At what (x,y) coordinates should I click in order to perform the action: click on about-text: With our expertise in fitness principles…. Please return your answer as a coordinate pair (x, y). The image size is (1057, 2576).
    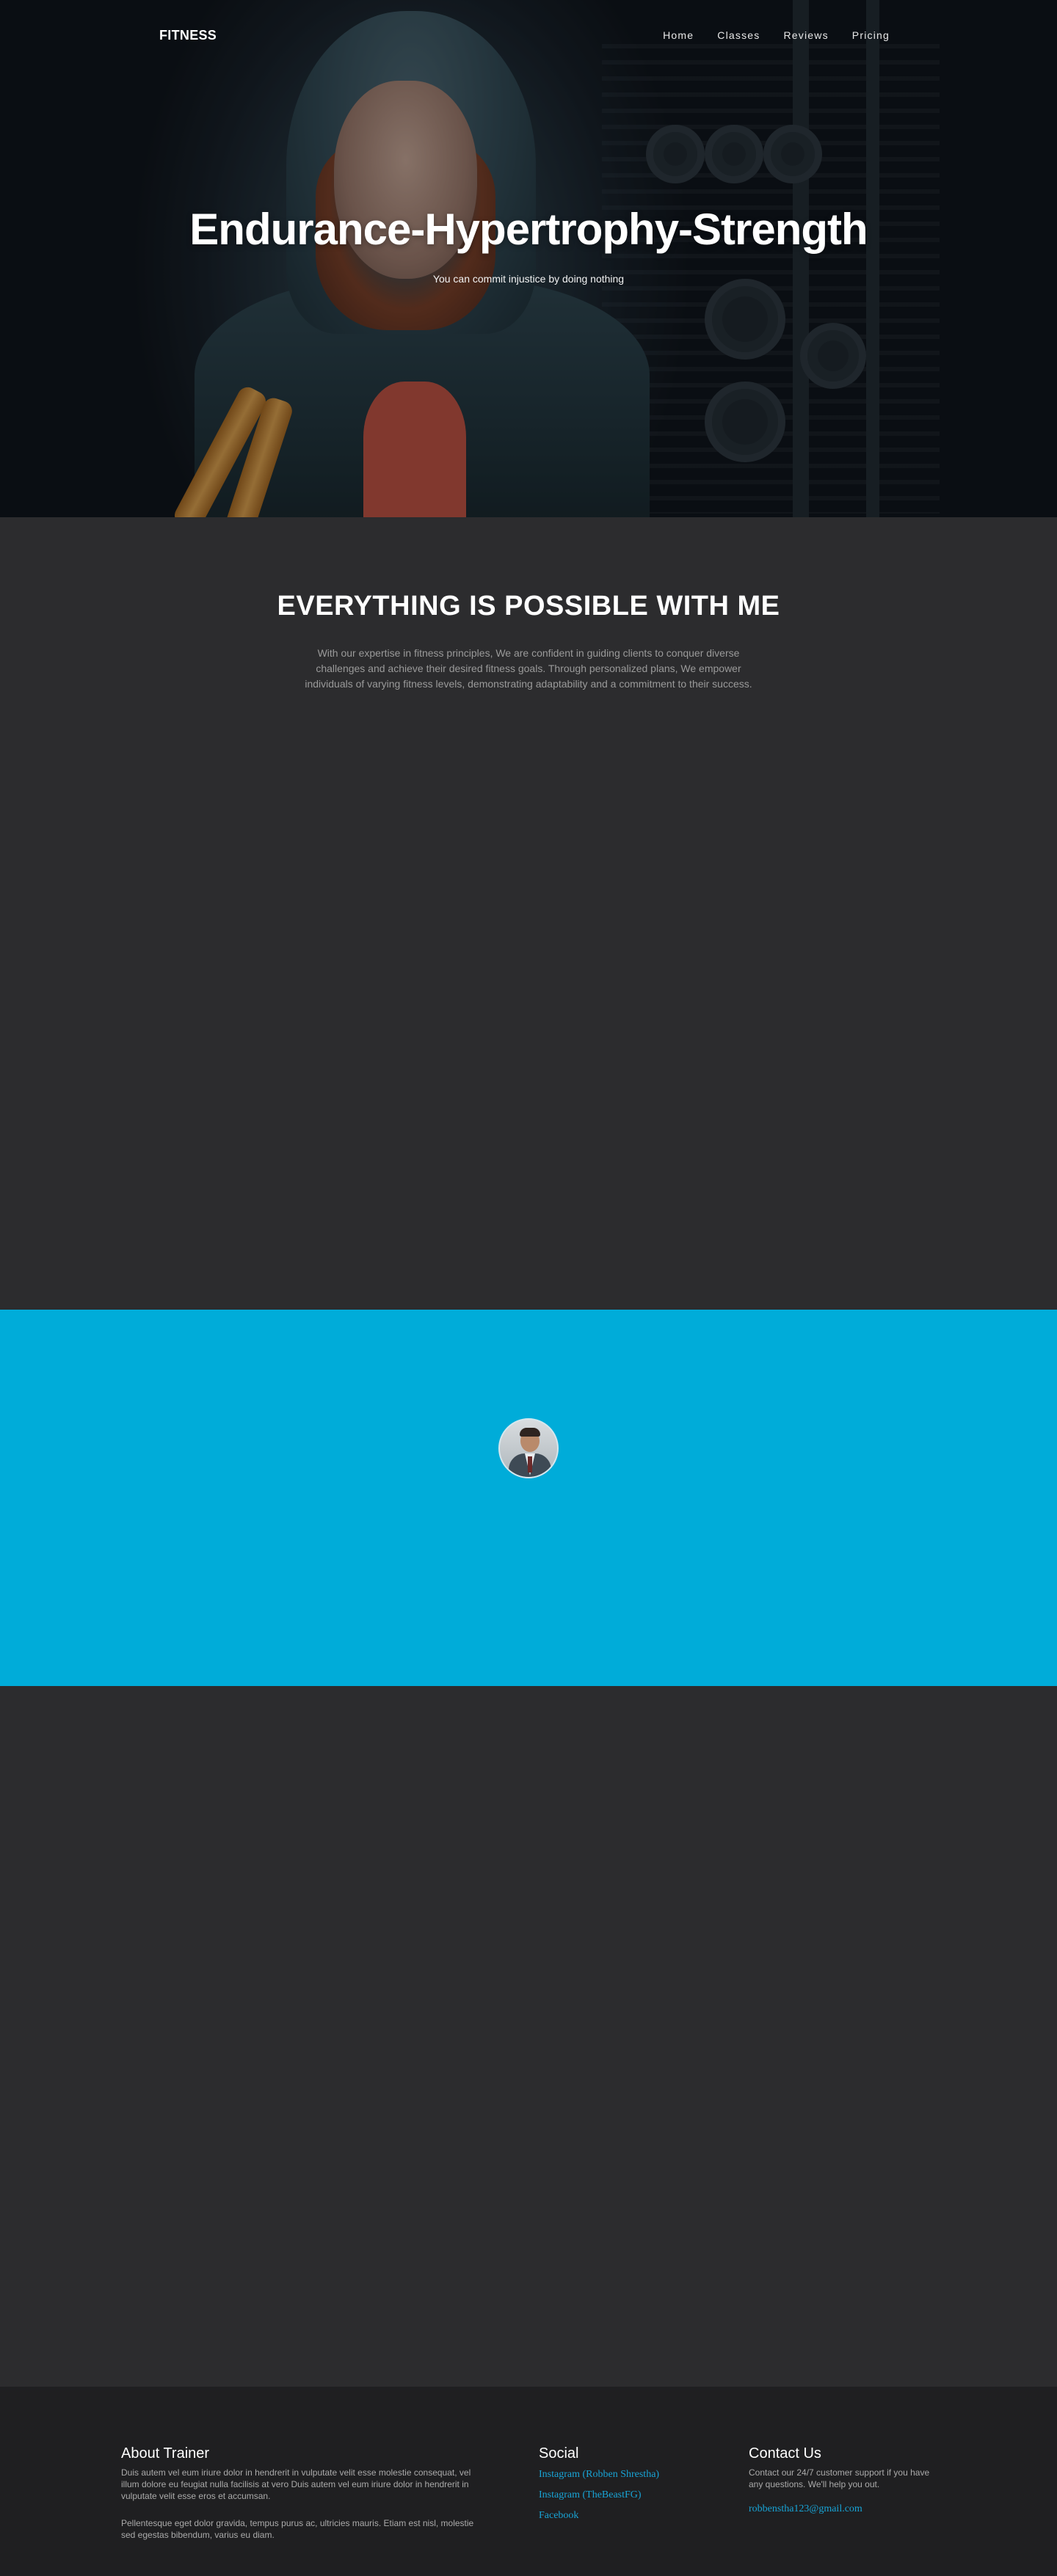
    Looking at the image, I should click on (528, 669).